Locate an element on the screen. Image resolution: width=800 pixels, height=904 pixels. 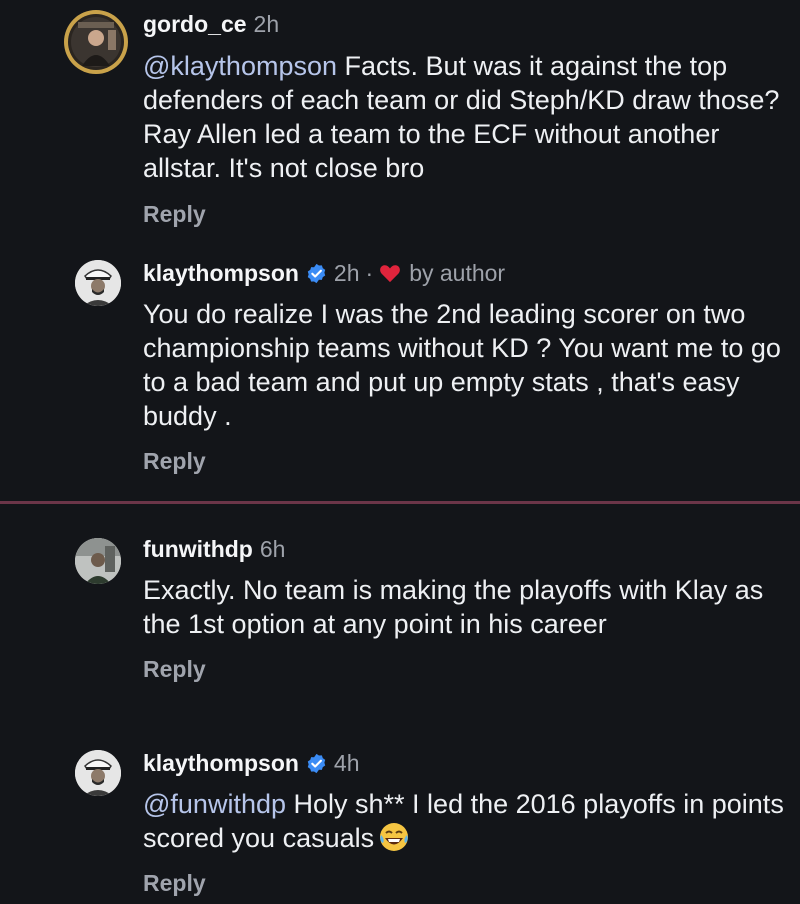
avatar-gordo-ce is located at coordinates (96, 42).